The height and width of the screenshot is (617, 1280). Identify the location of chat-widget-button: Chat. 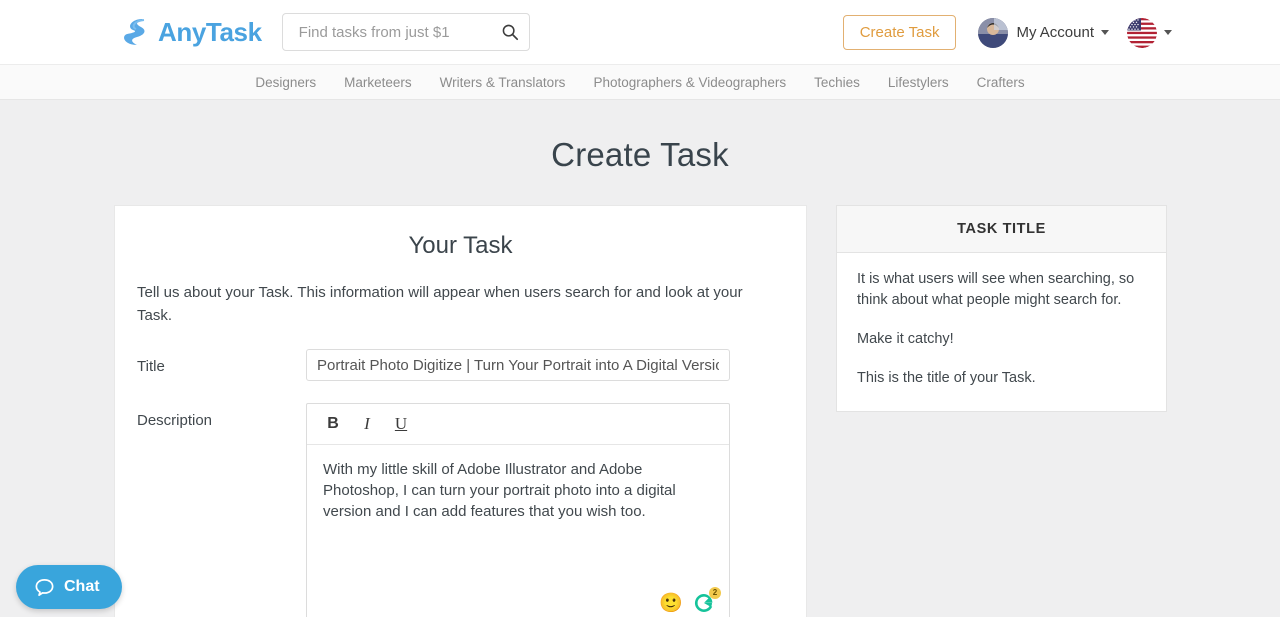
(69, 587).